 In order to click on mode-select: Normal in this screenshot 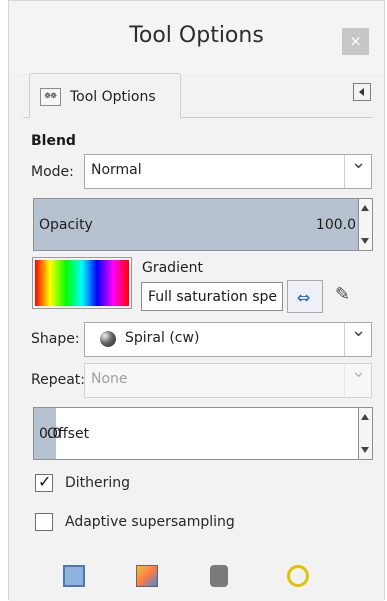, I will do `click(228, 170)`.